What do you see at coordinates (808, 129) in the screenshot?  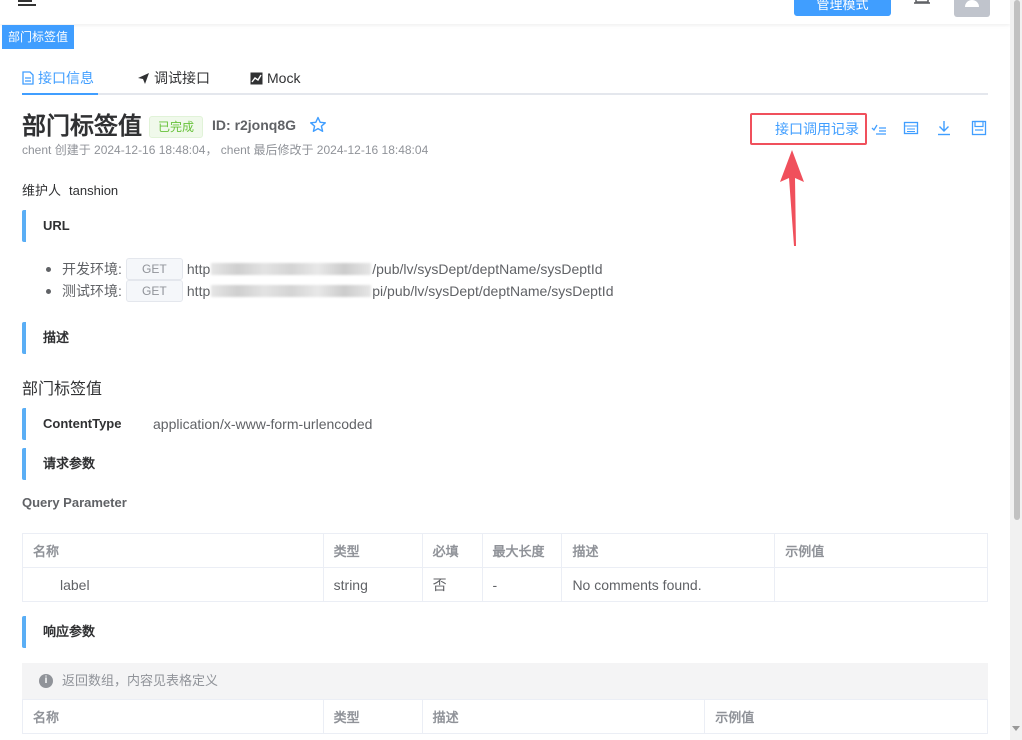 I see `call-record-button: 接口调用记录` at bounding box center [808, 129].